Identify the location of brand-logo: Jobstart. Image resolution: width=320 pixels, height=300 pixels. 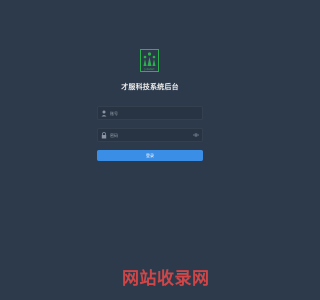
(149, 60).